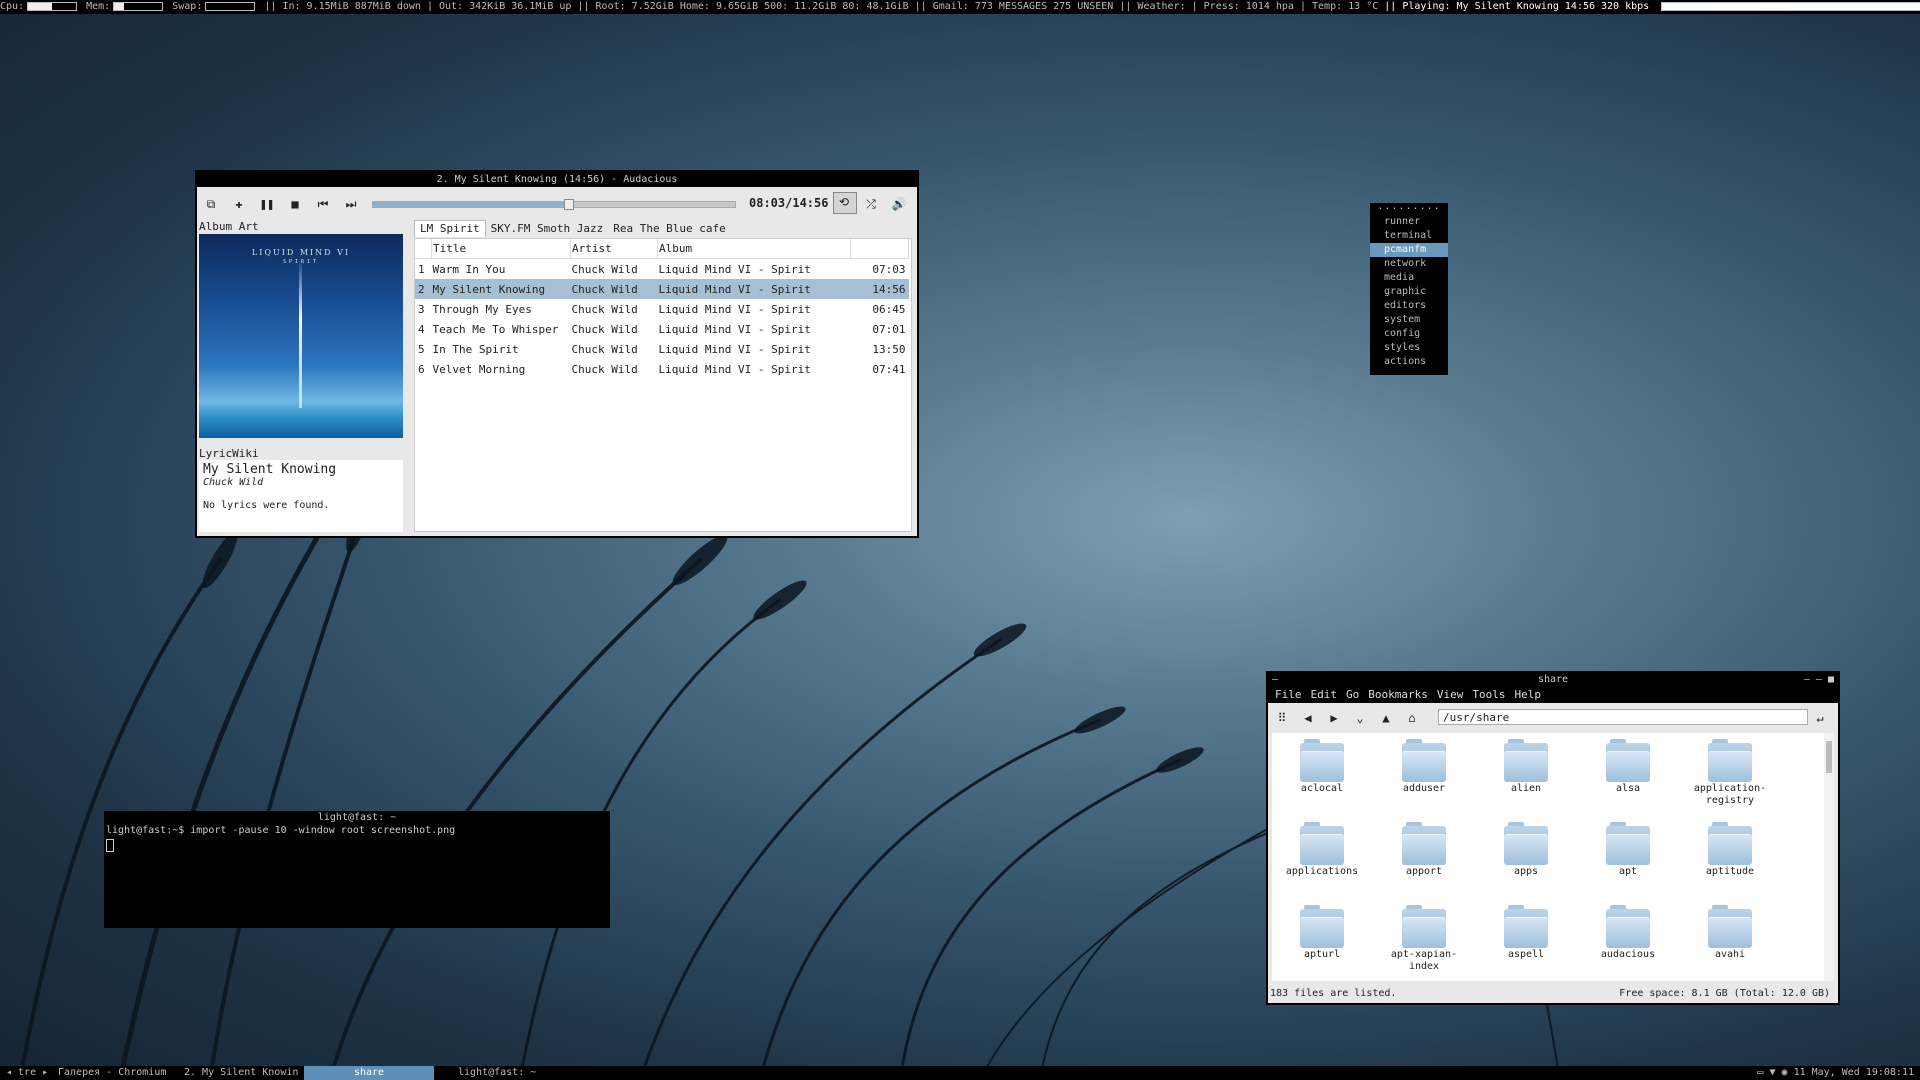 Image resolution: width=1920 pixels, height=1080 pixels. I want to click on folder-item: alsa, so click(1628, 764).